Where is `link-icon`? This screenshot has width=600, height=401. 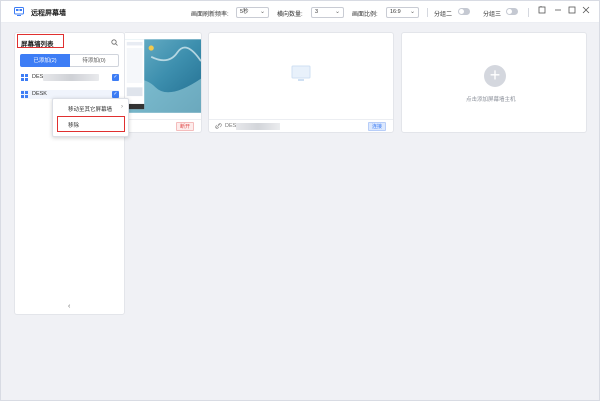 link-icon is located at coordinates (218, 126).